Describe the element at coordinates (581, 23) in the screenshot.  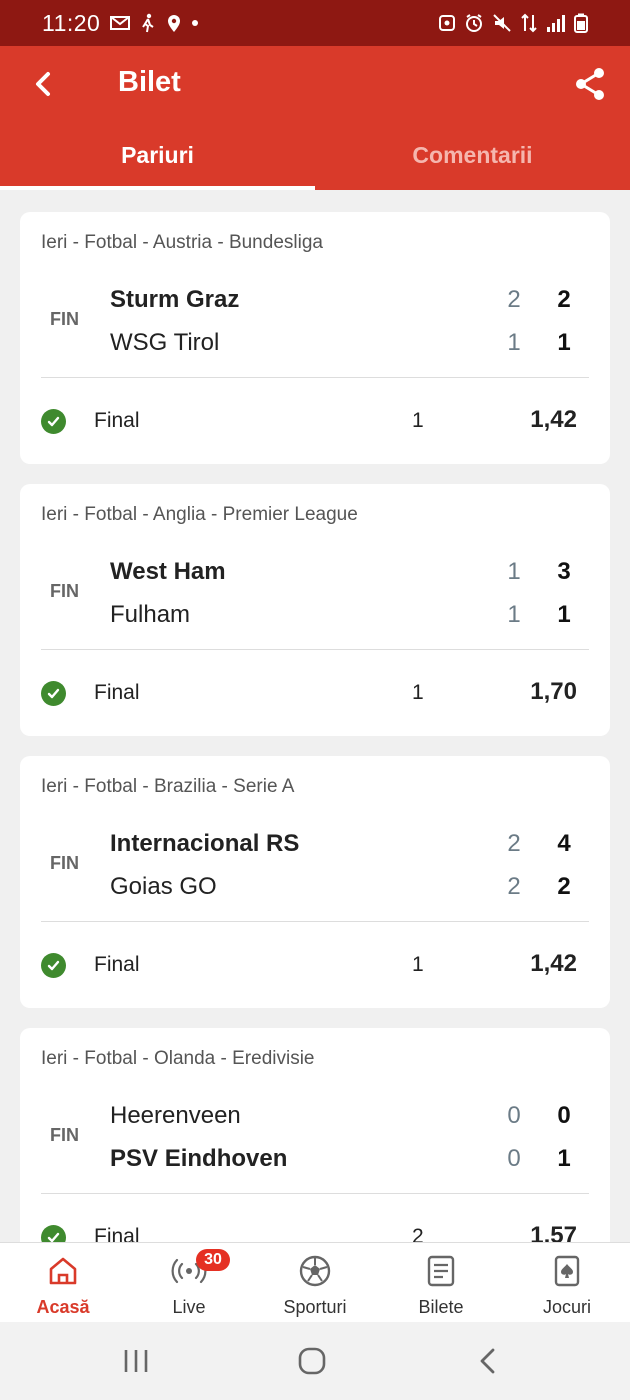
I see `battery-icon` at that location.